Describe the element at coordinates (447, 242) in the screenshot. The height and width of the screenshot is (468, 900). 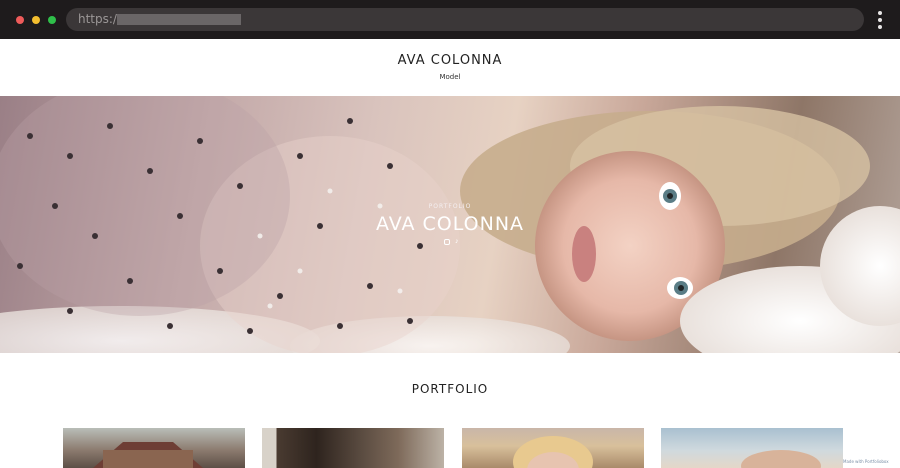
I see `instagram-icon` at that location.